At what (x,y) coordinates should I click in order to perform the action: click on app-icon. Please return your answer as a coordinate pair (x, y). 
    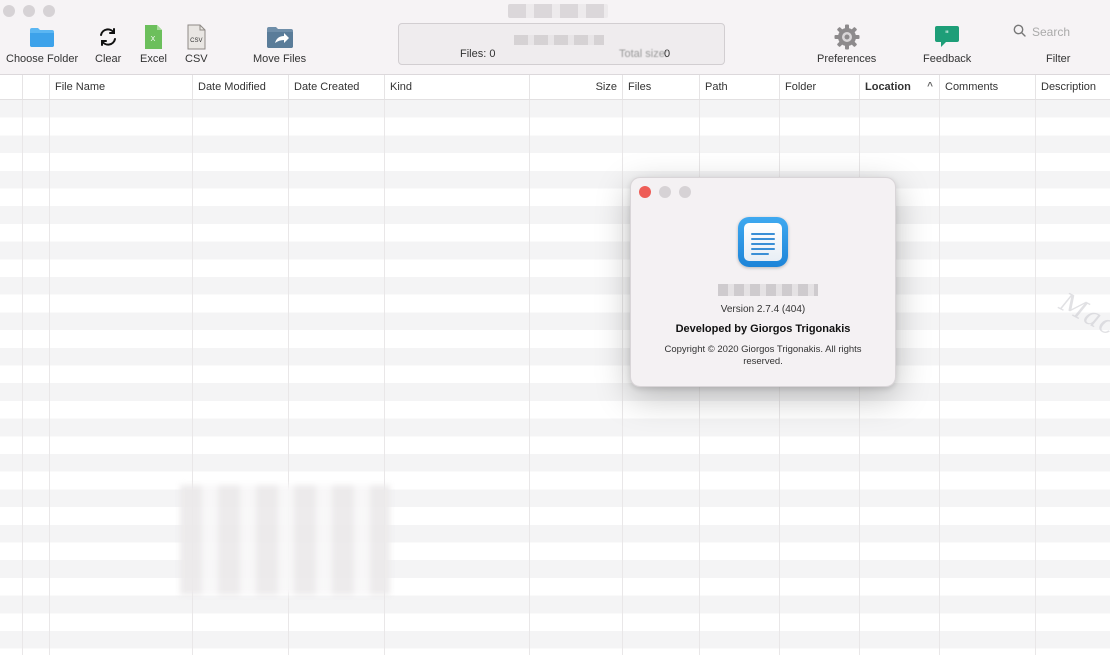
    Looking at the image, I should click on (763, 242).